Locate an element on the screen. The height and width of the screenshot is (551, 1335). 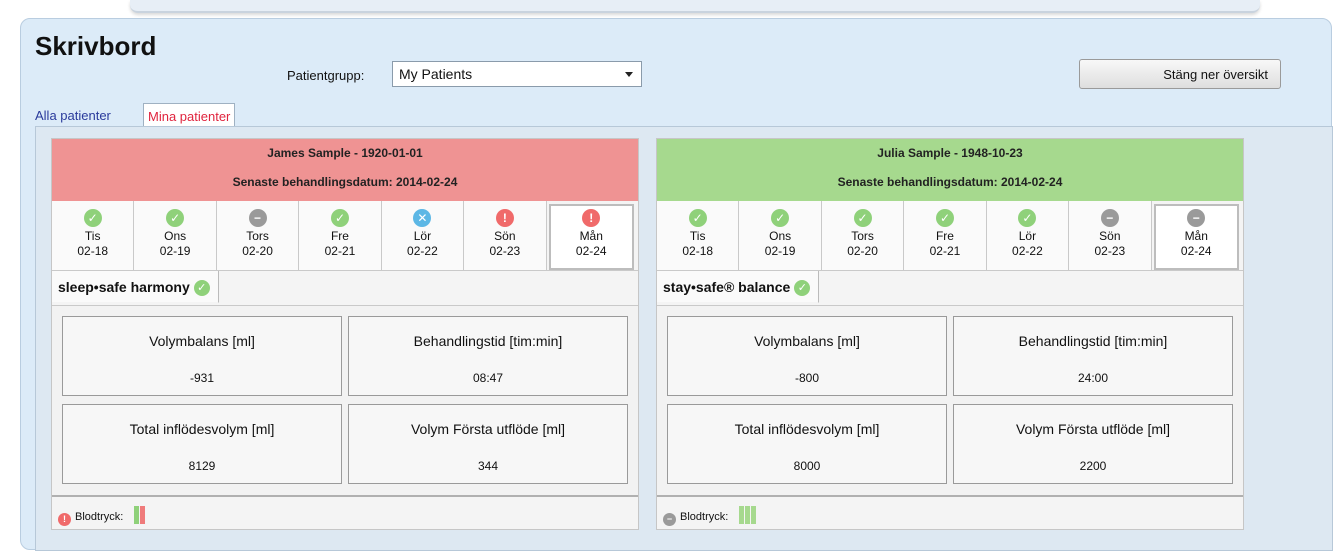
metric-box: Volymbalans [ml] -931 is located at coordinates (202, 356).